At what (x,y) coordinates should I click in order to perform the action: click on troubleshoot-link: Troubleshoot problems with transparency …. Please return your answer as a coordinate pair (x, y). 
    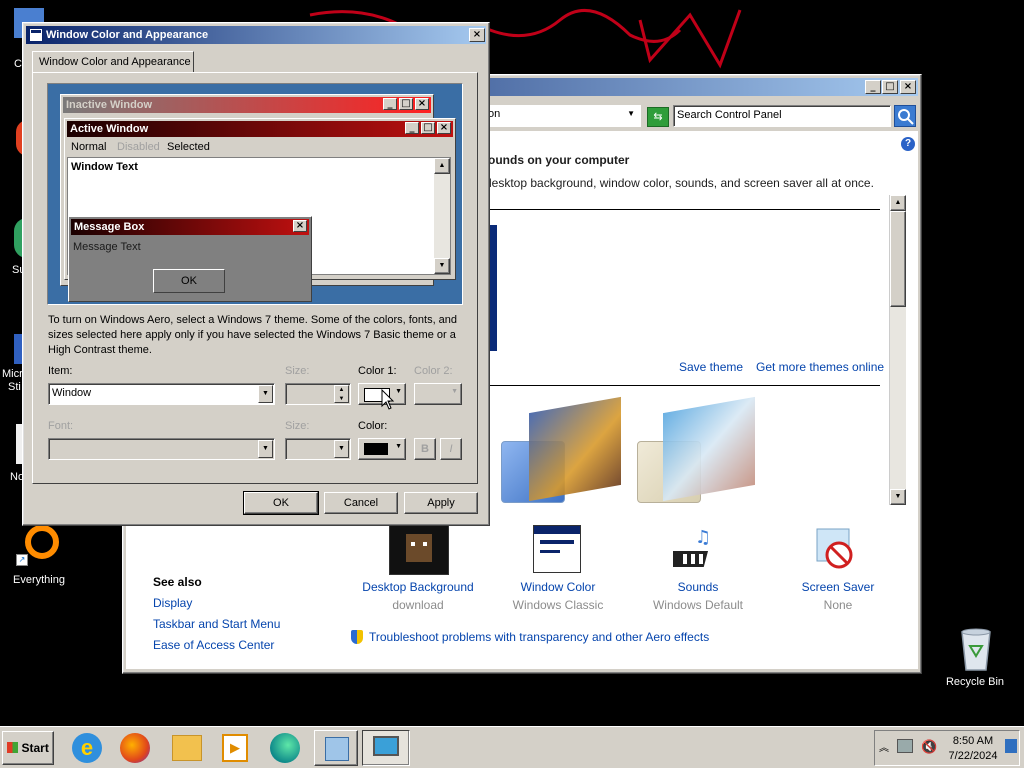
    Looking at the image, I should click on (539, 637).